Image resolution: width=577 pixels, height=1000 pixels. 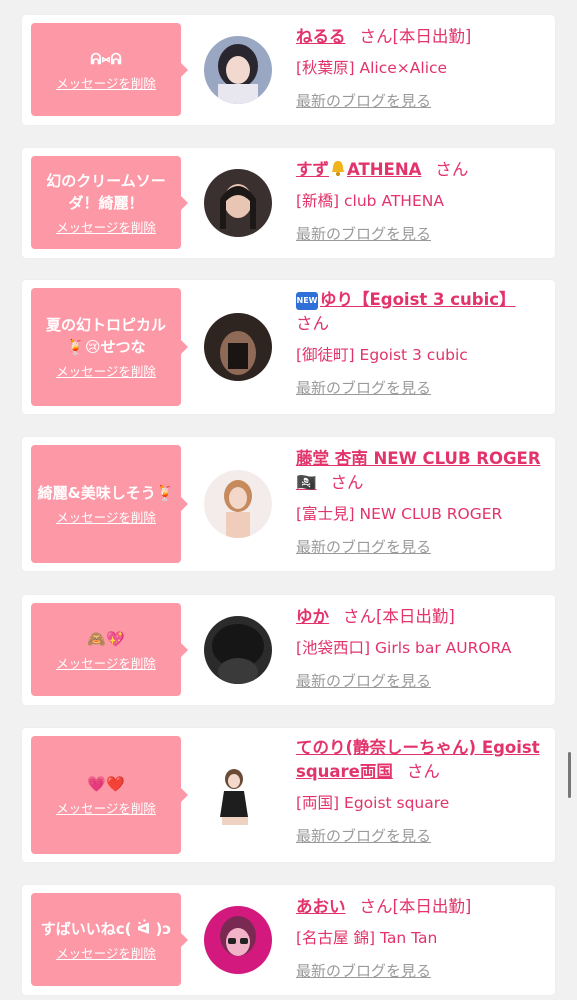 I want to click on message-bubble: すばいいねc( ᐛ )ɔ メッセージを削除, so click(x=109, y=939).